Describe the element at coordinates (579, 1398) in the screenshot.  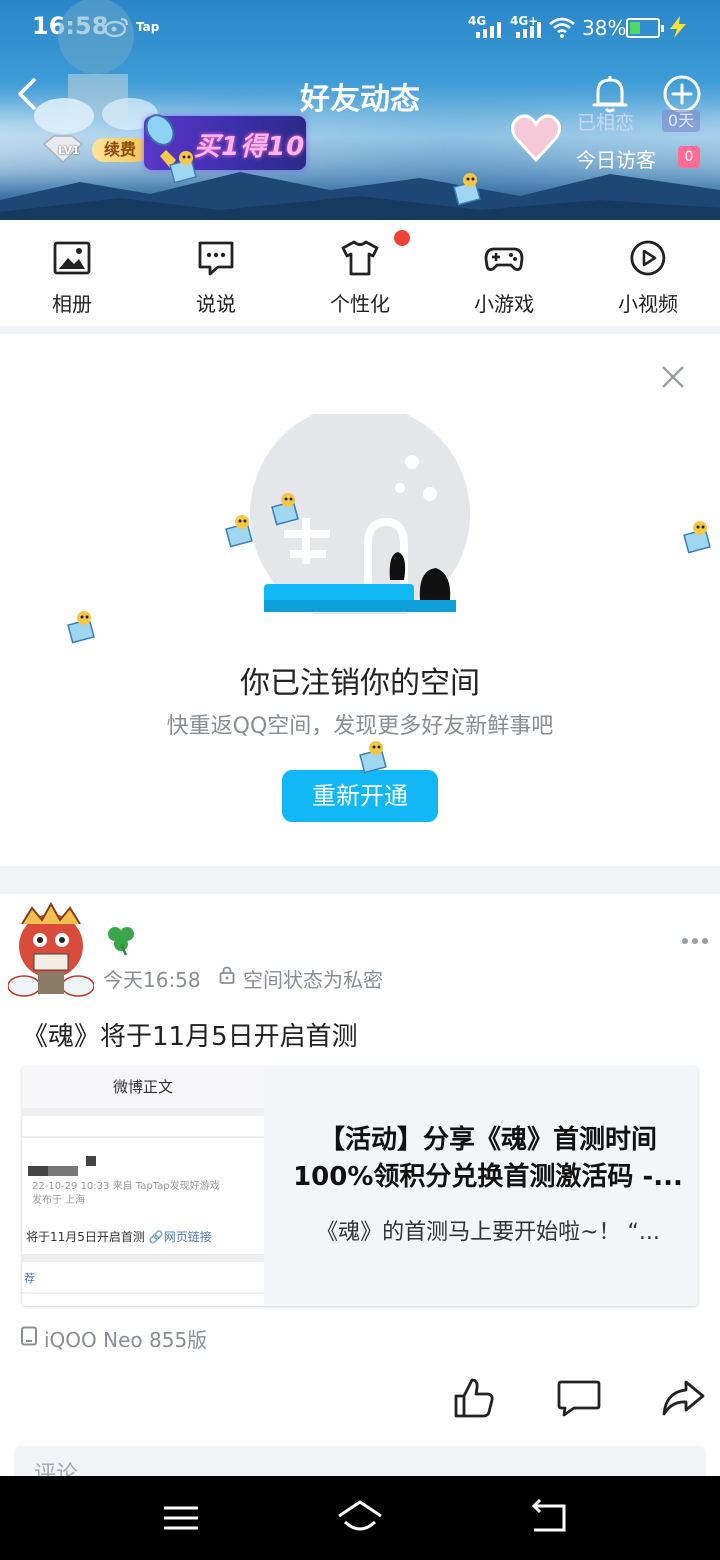
I see `comment-icon` at that location.